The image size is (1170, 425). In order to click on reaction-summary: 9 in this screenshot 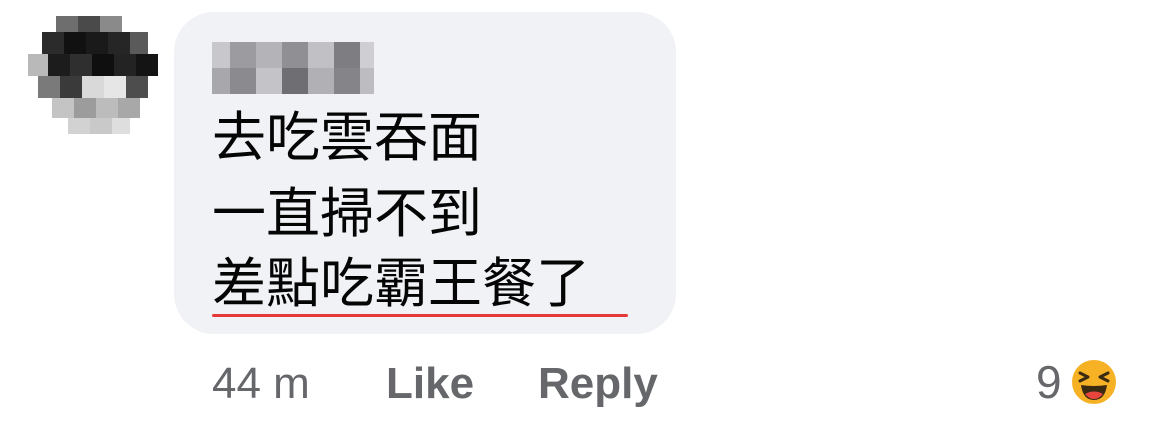, I will do `click(1078, 382)`.